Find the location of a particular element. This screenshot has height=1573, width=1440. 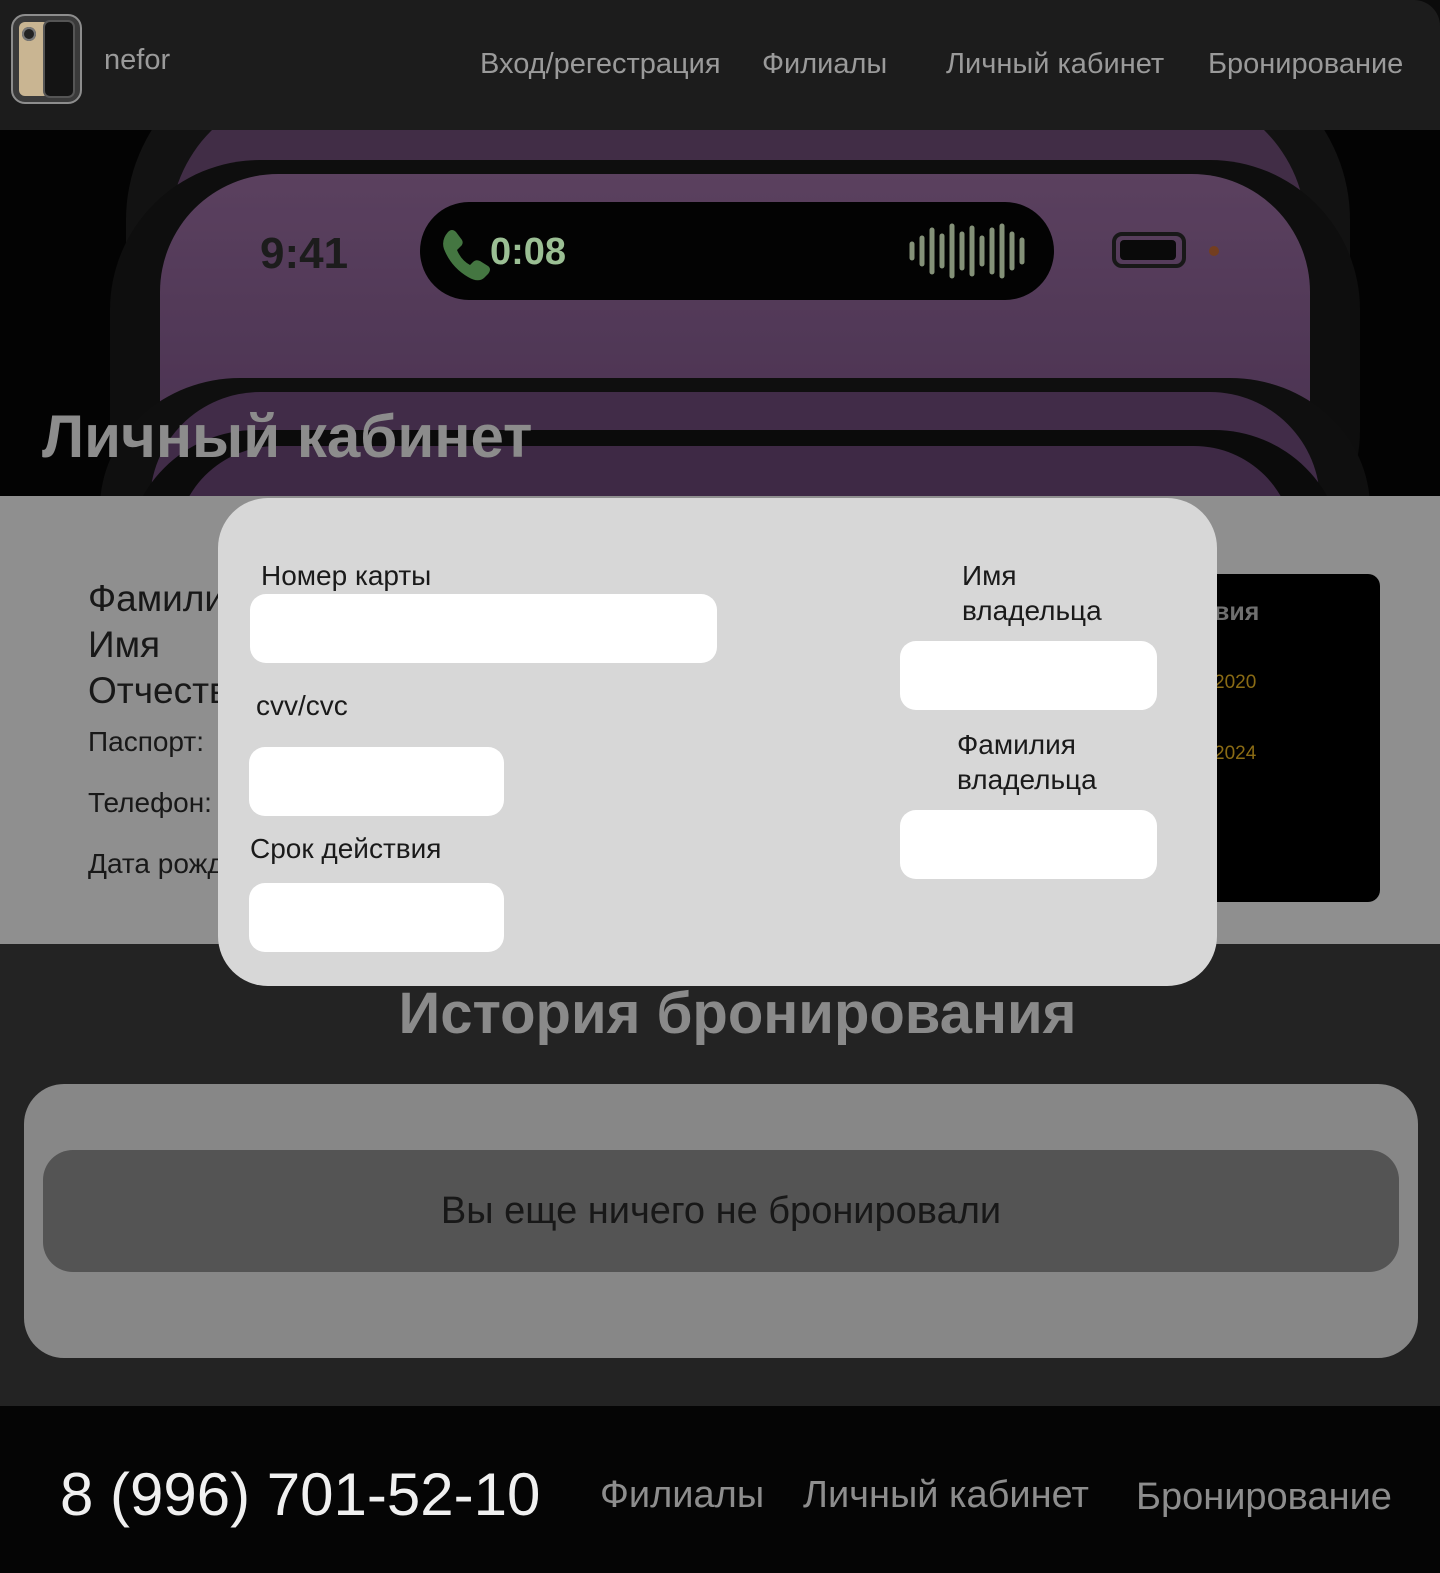

booking-summary-date: 2024 is located at coordinates (1235, 753).